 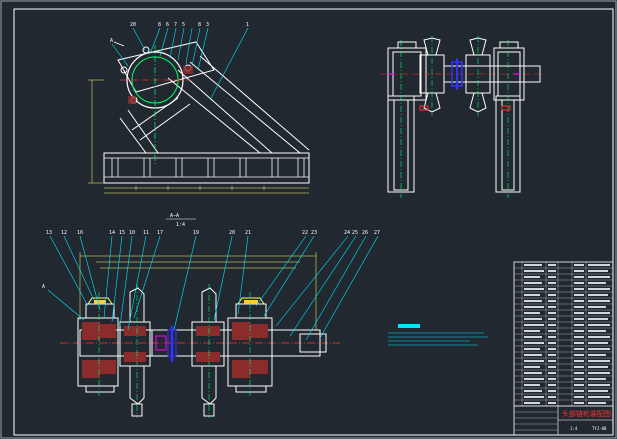 I want to click on base-ribs, so click(x=208, y=167).